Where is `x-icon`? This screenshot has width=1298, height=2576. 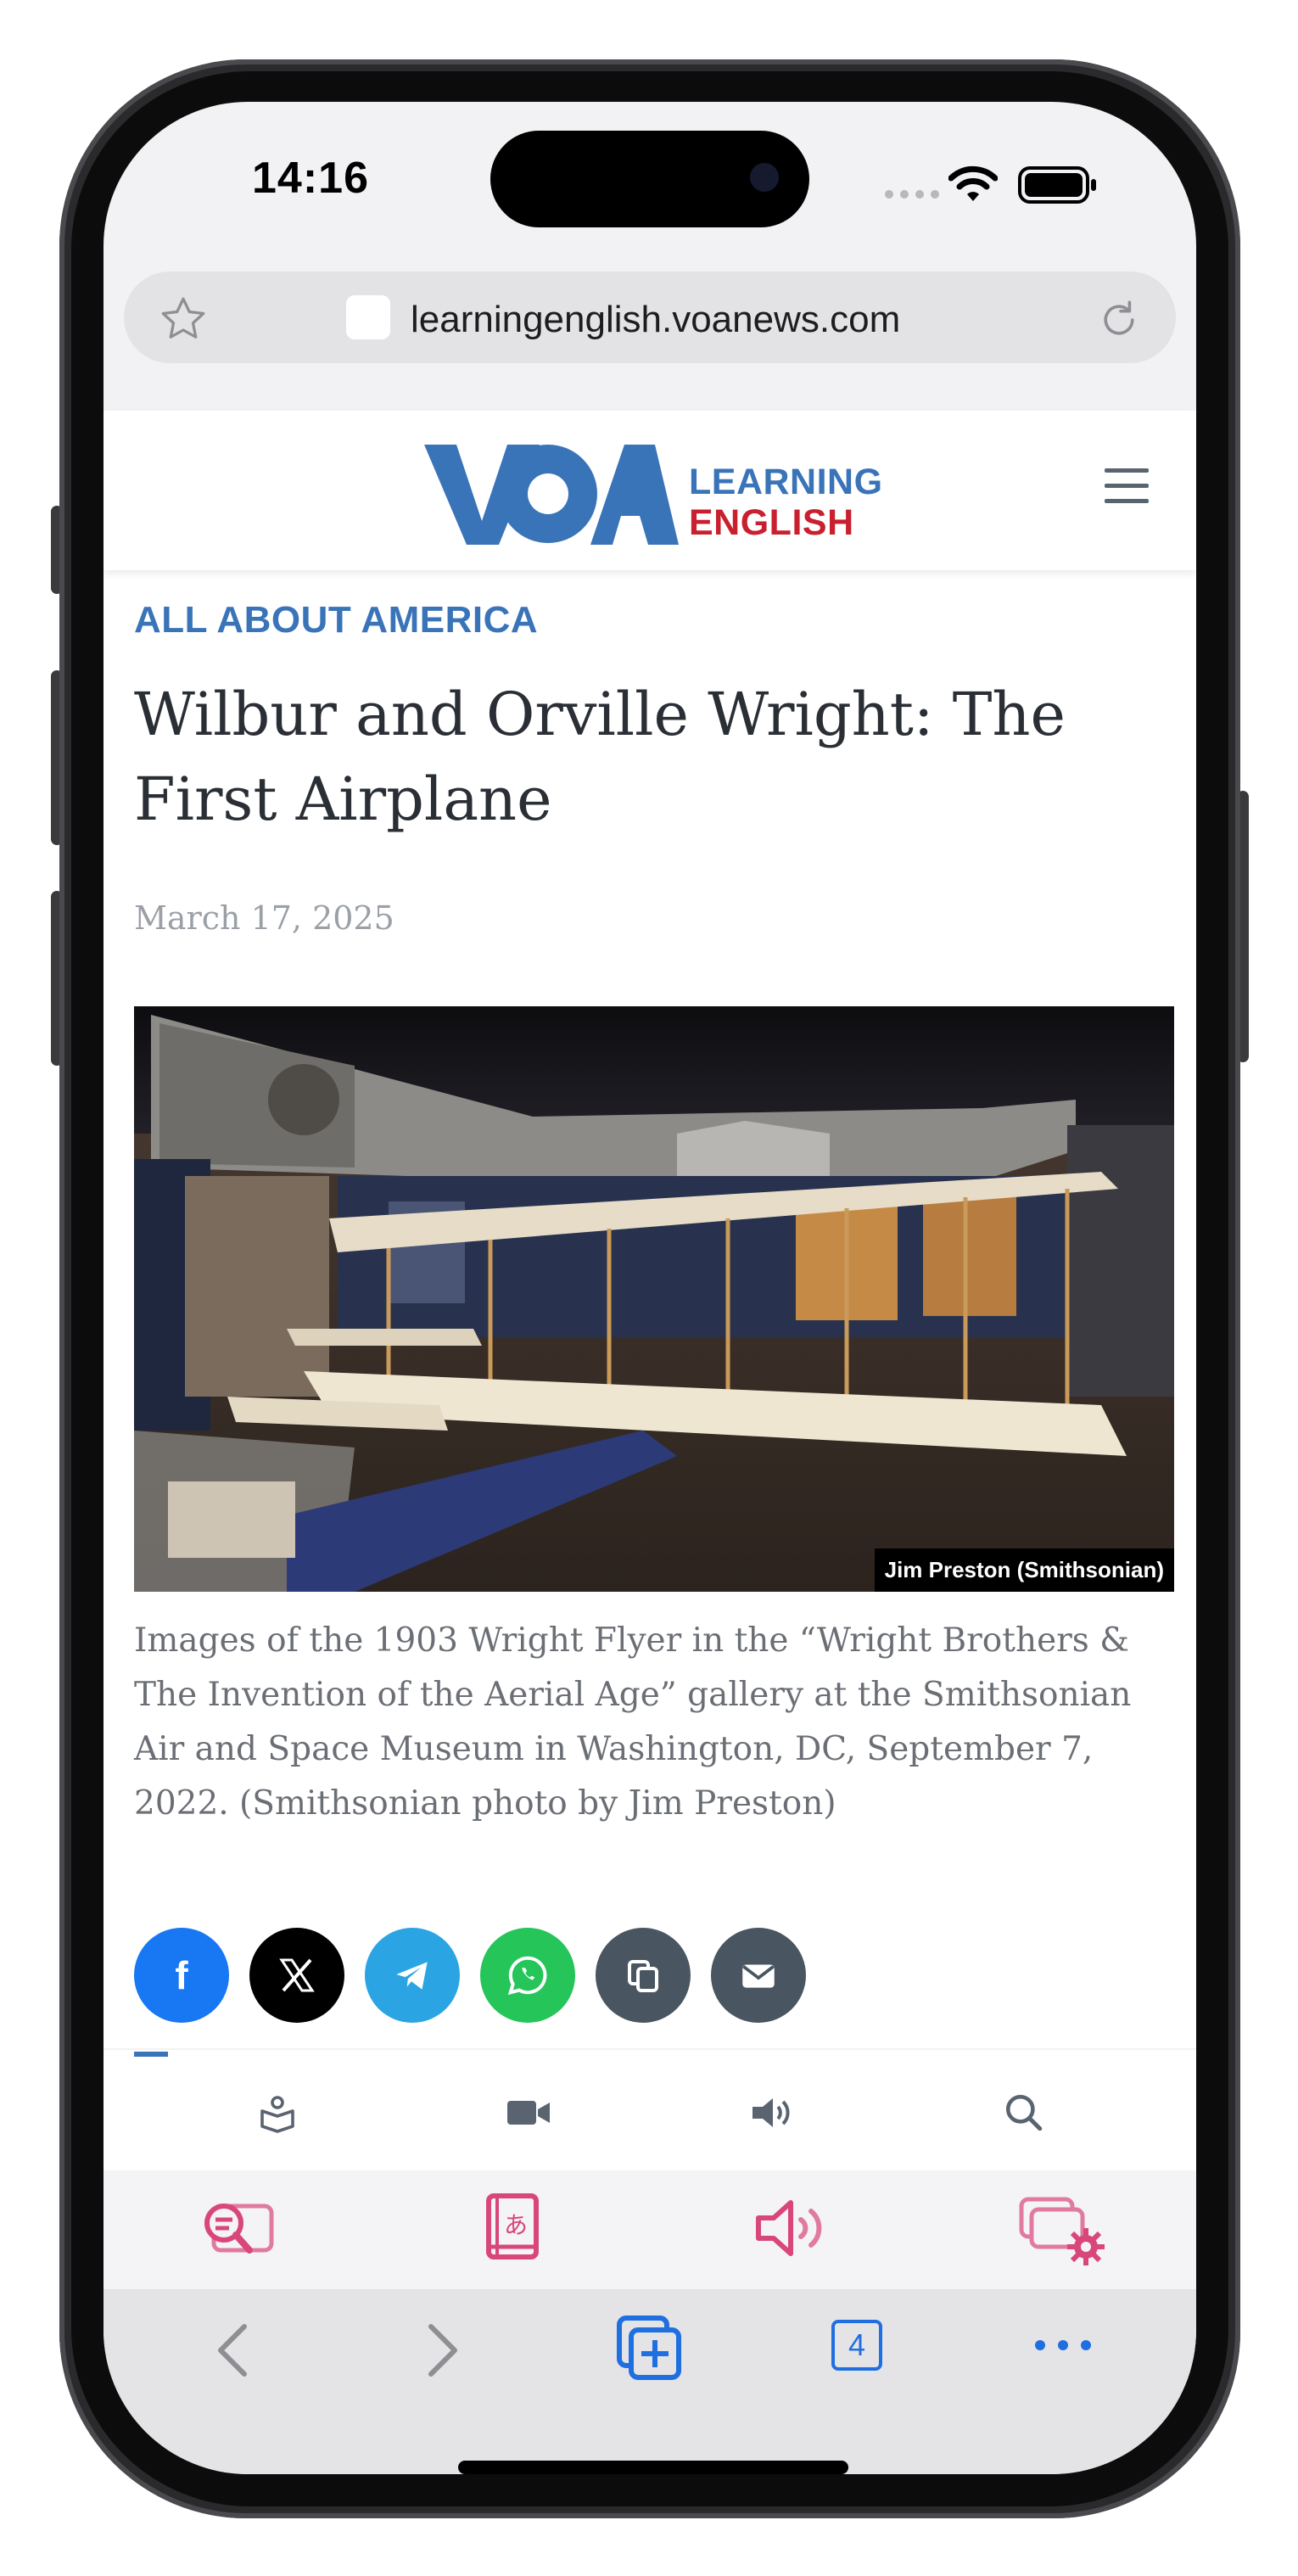
x-icon is located at coordinates (297, 1975).